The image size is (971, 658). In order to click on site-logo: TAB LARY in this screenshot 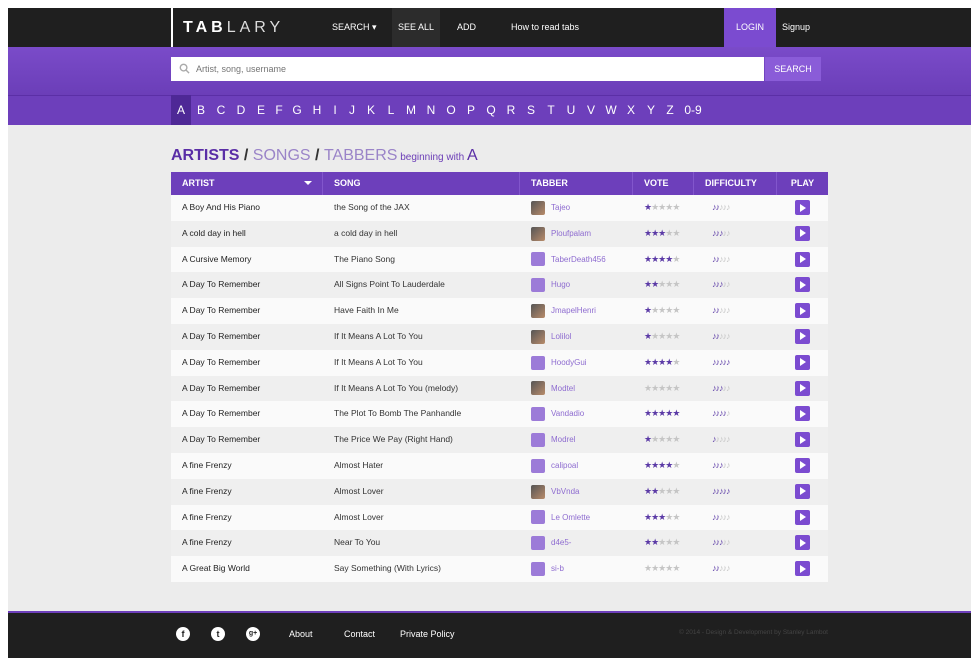, I will do `click(227, 27)`.